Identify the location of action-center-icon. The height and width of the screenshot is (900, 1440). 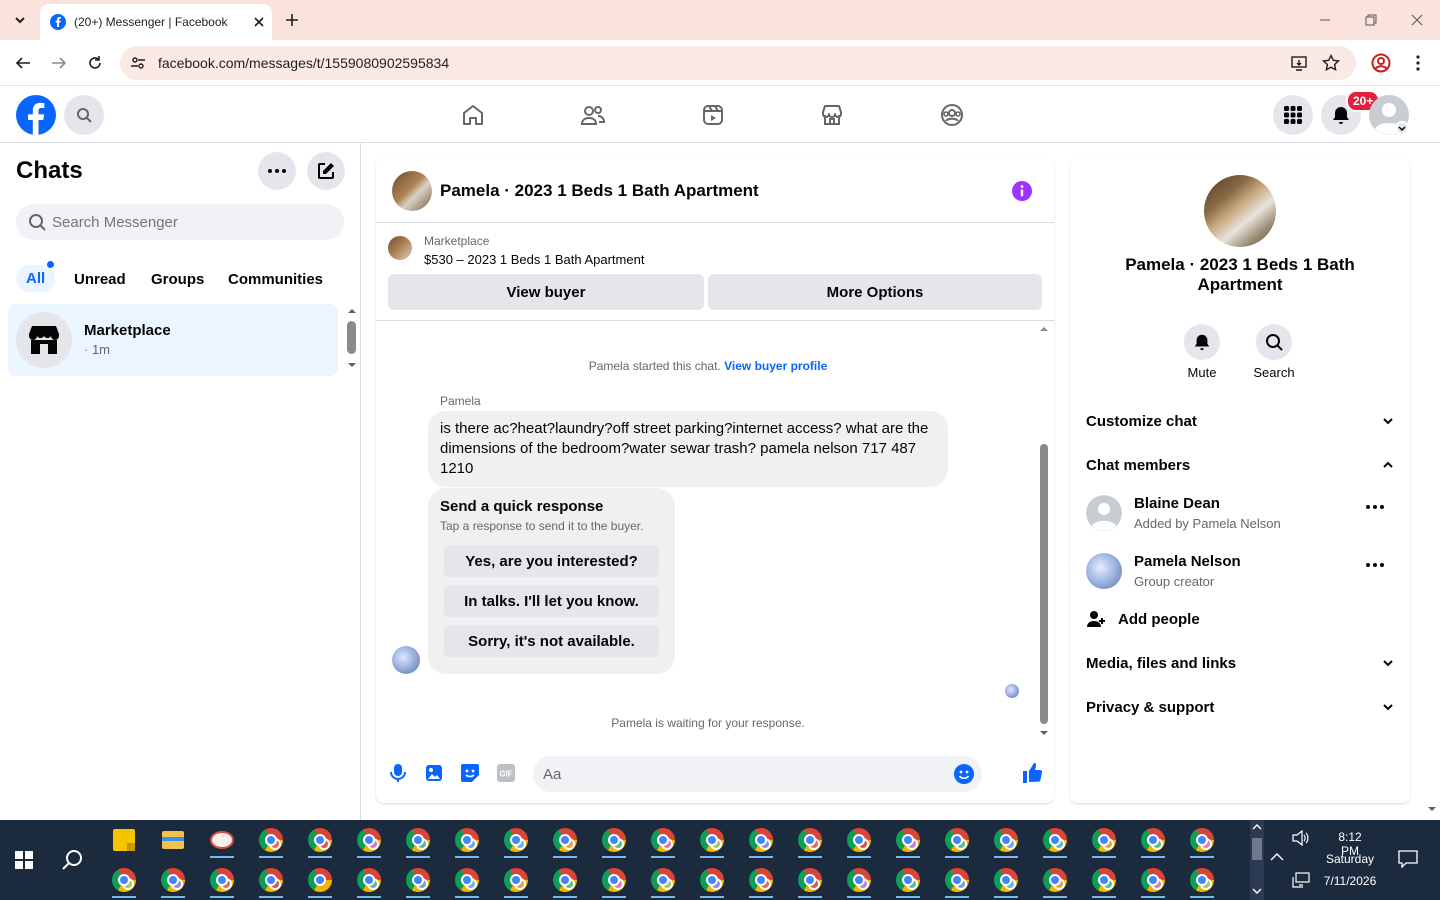
(1408, 859).